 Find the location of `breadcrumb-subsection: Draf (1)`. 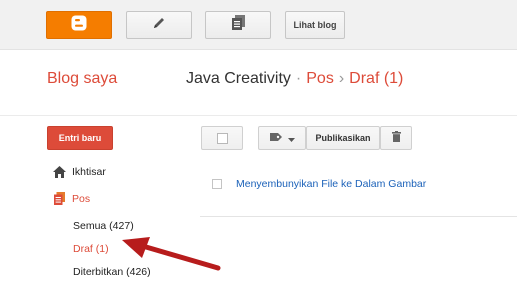

breadcrumb-subsection: Draf (1) is located at coordinates (376, 78).